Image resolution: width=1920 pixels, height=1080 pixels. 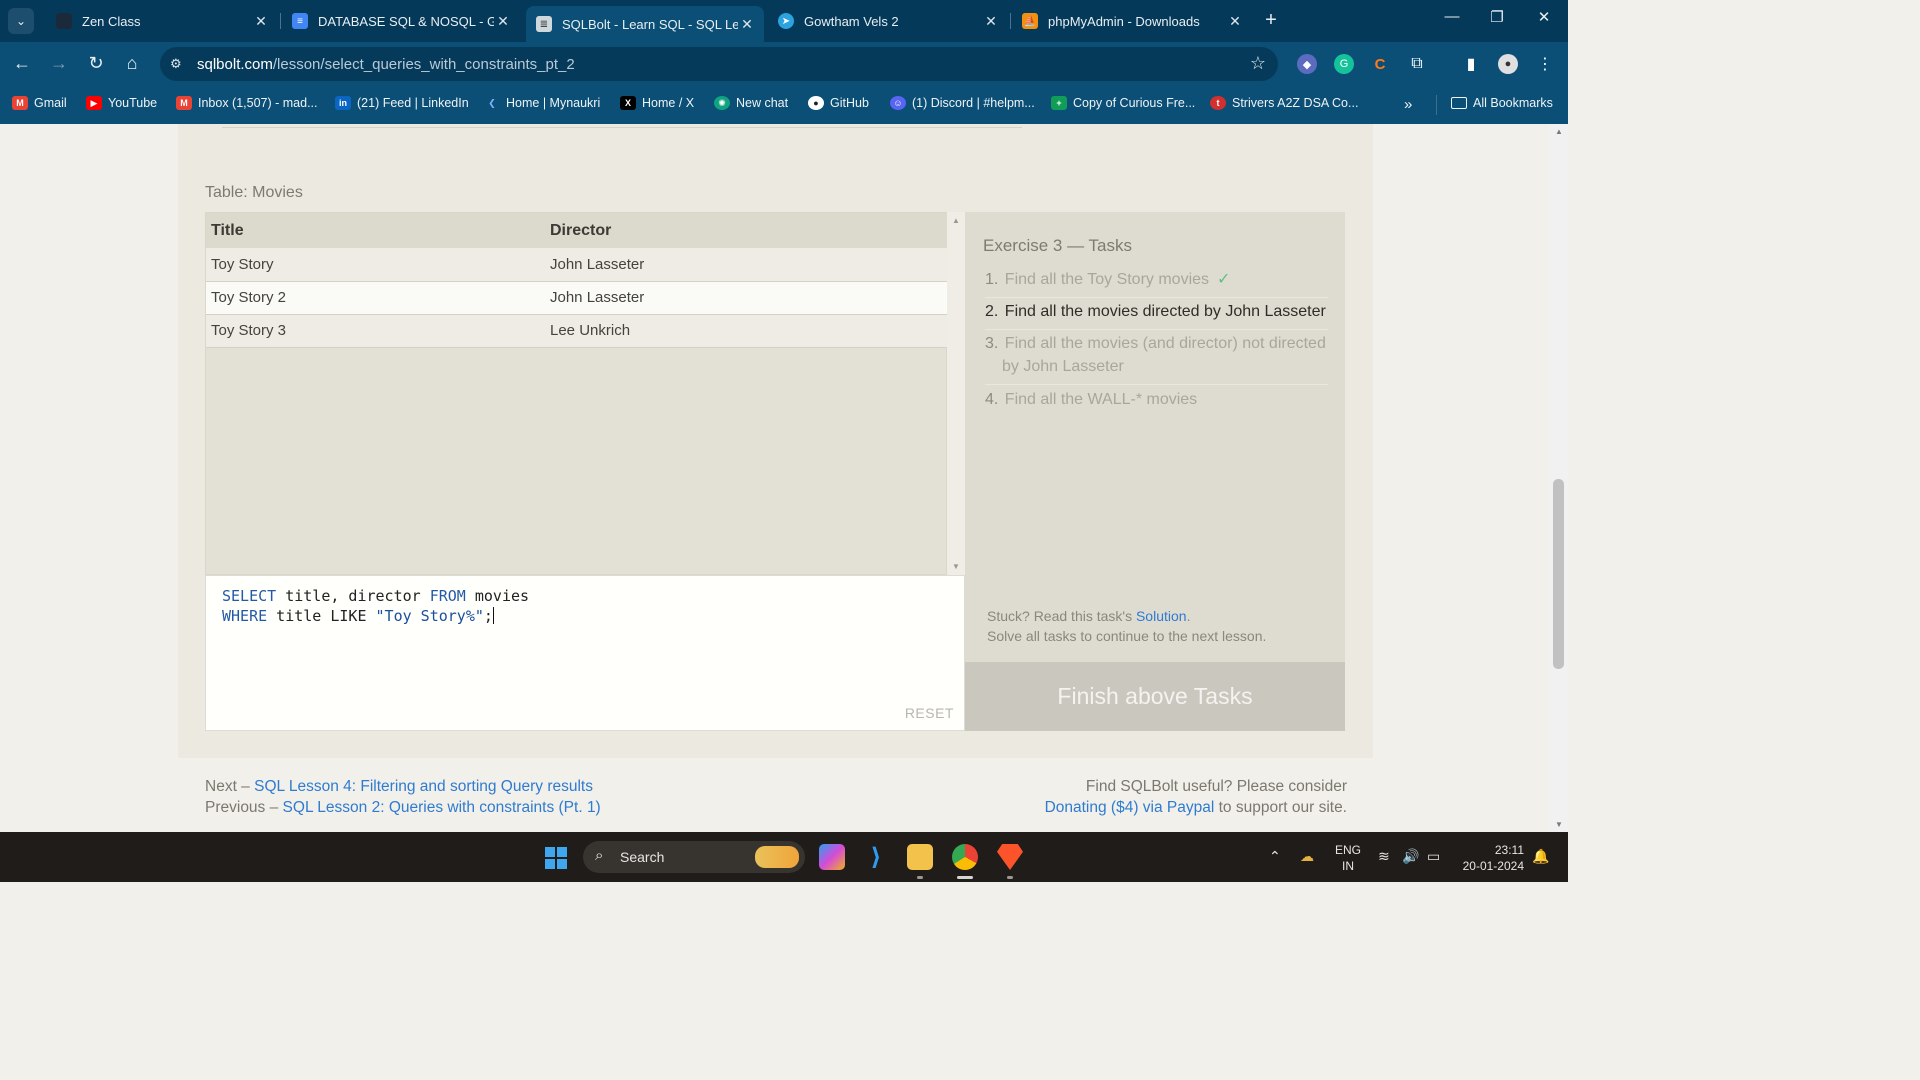 What do you see at coordinates (838, 103) in the screenshot?
I see `bookmark-github: ● GitHub` at bounding box center [838, 103].